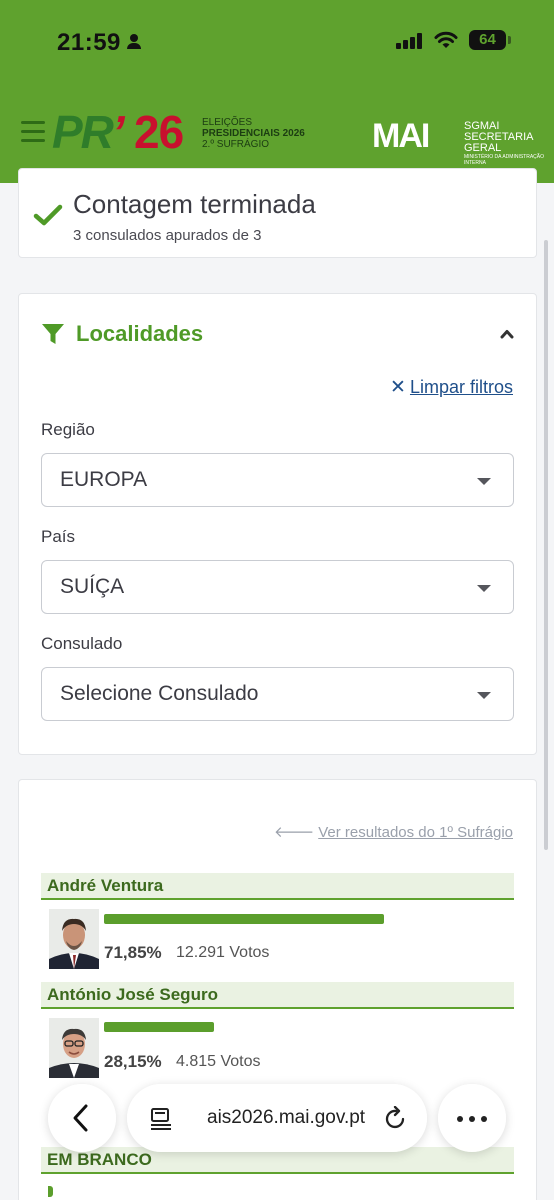 The height and width of the screenshot is (1200, 554). I want to click on logo-year: 26, so click(159, 132).